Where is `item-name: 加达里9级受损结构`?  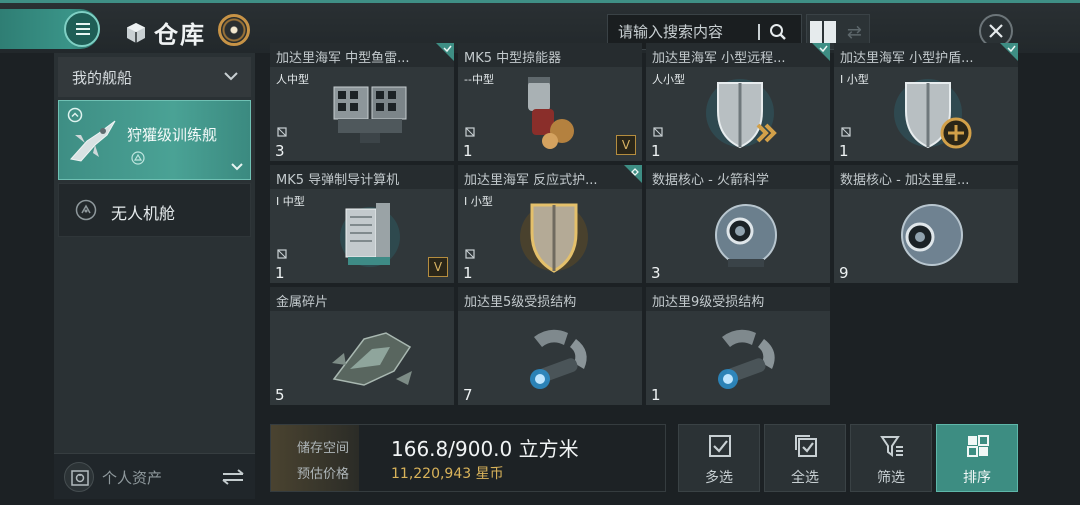
item-name: 加达里9级受损结构 is located at coordinates (738, 299).